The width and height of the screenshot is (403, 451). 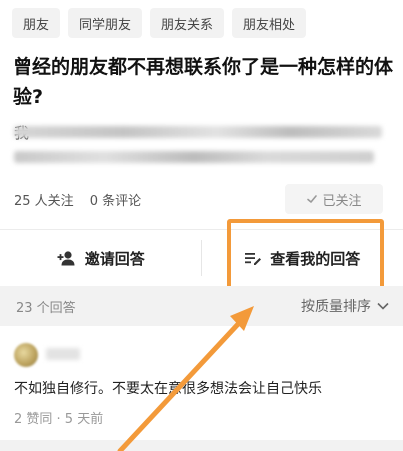 I want to click on topic-tags: 朋友 同学朋友 朋友关系 朋友相处, so click(x=159, y=23).